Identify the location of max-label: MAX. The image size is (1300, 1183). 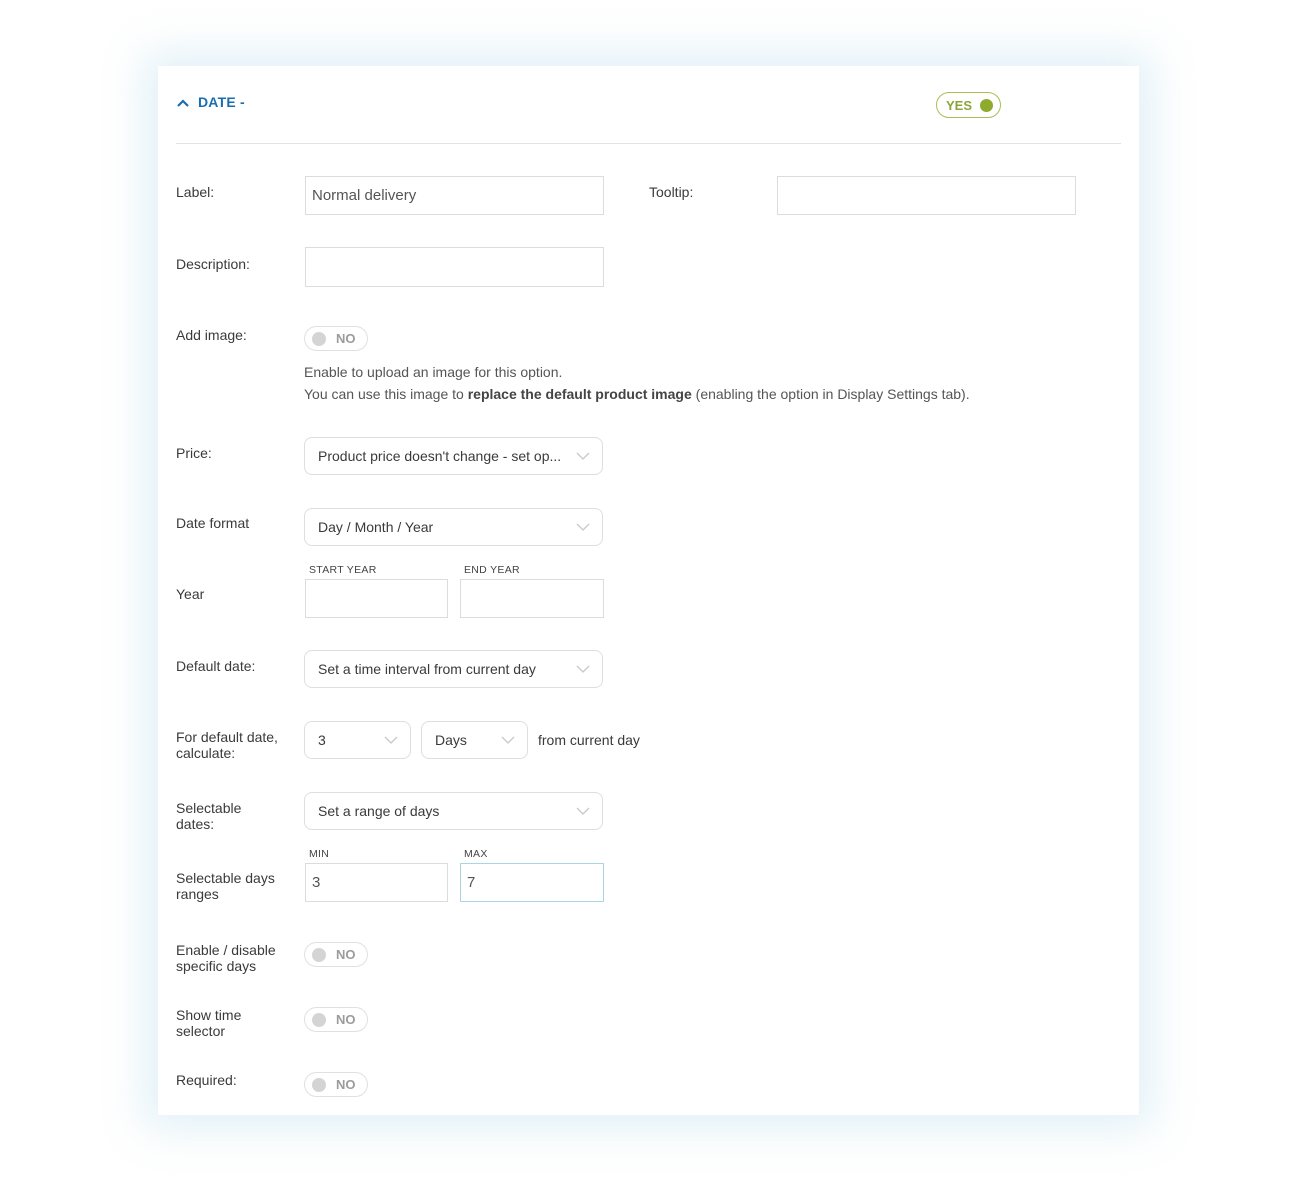
(476, 854).